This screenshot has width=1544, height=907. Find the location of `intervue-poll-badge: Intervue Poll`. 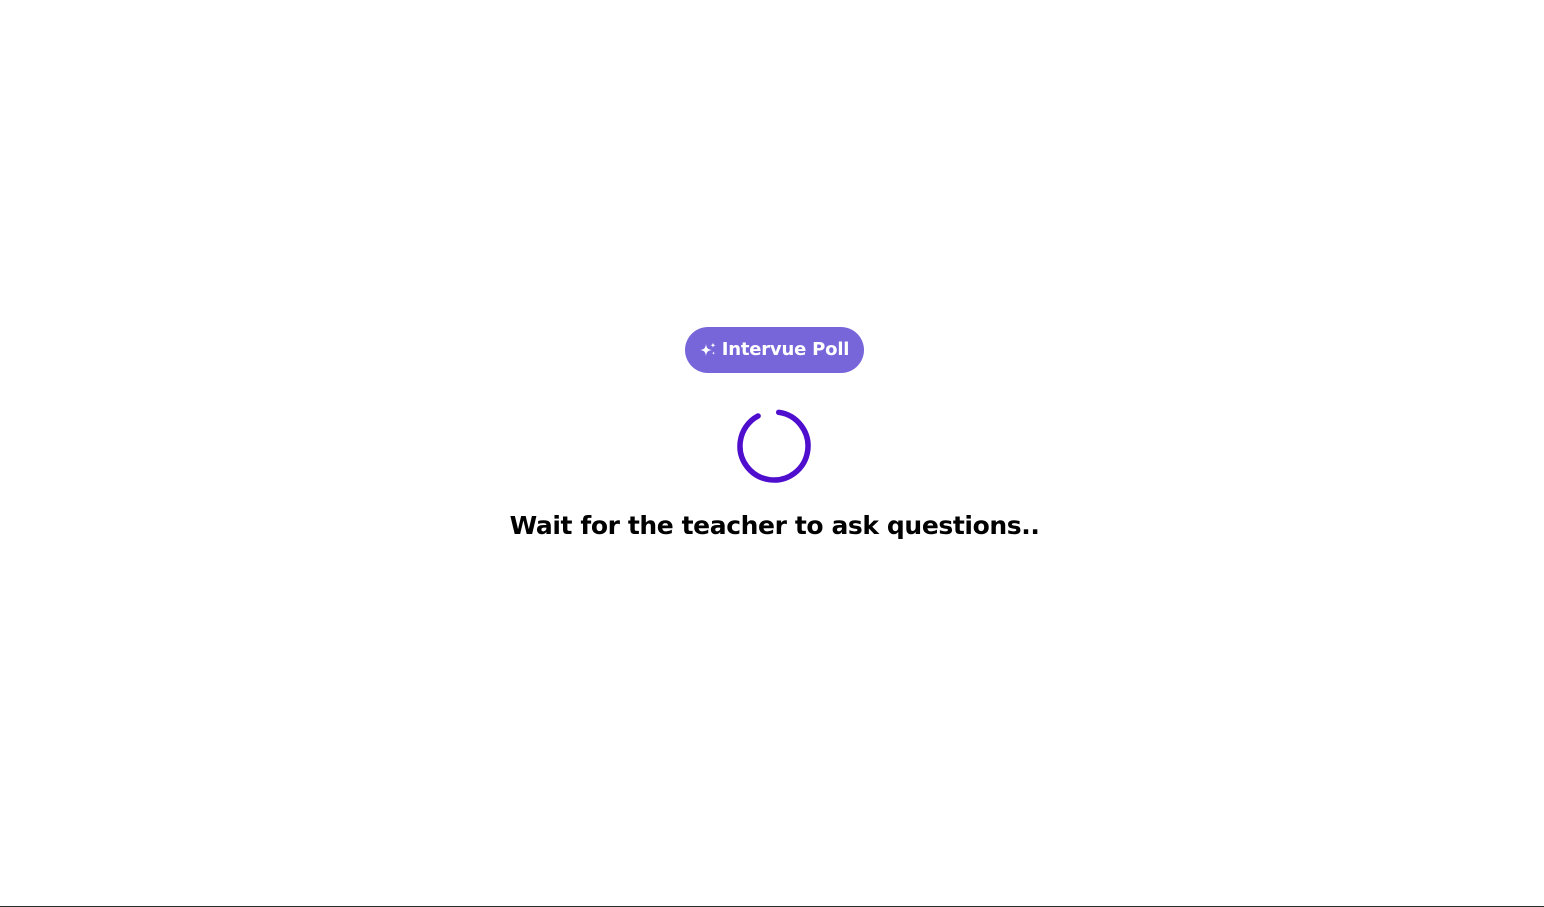

intervue-poll-badge: Intervue Poll is located at coordinates (774, 350).